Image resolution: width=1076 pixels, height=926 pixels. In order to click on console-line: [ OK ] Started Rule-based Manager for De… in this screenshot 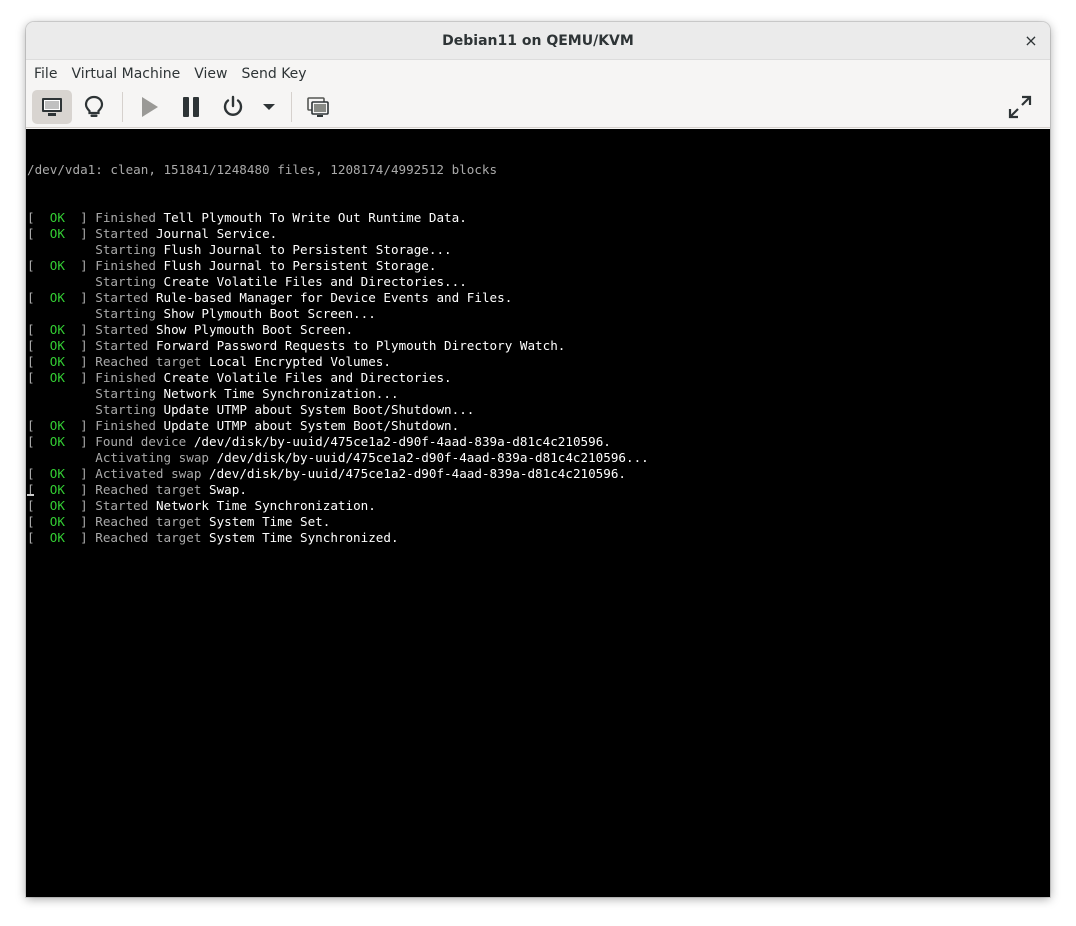, I will do `click(270, 297)`.